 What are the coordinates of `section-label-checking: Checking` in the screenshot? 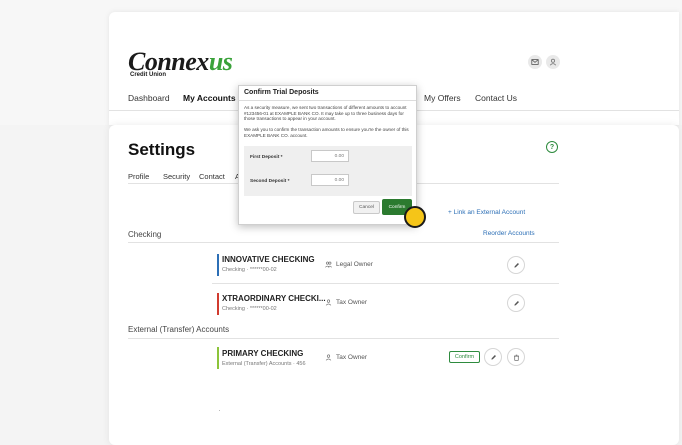 It's located at (145, 234).